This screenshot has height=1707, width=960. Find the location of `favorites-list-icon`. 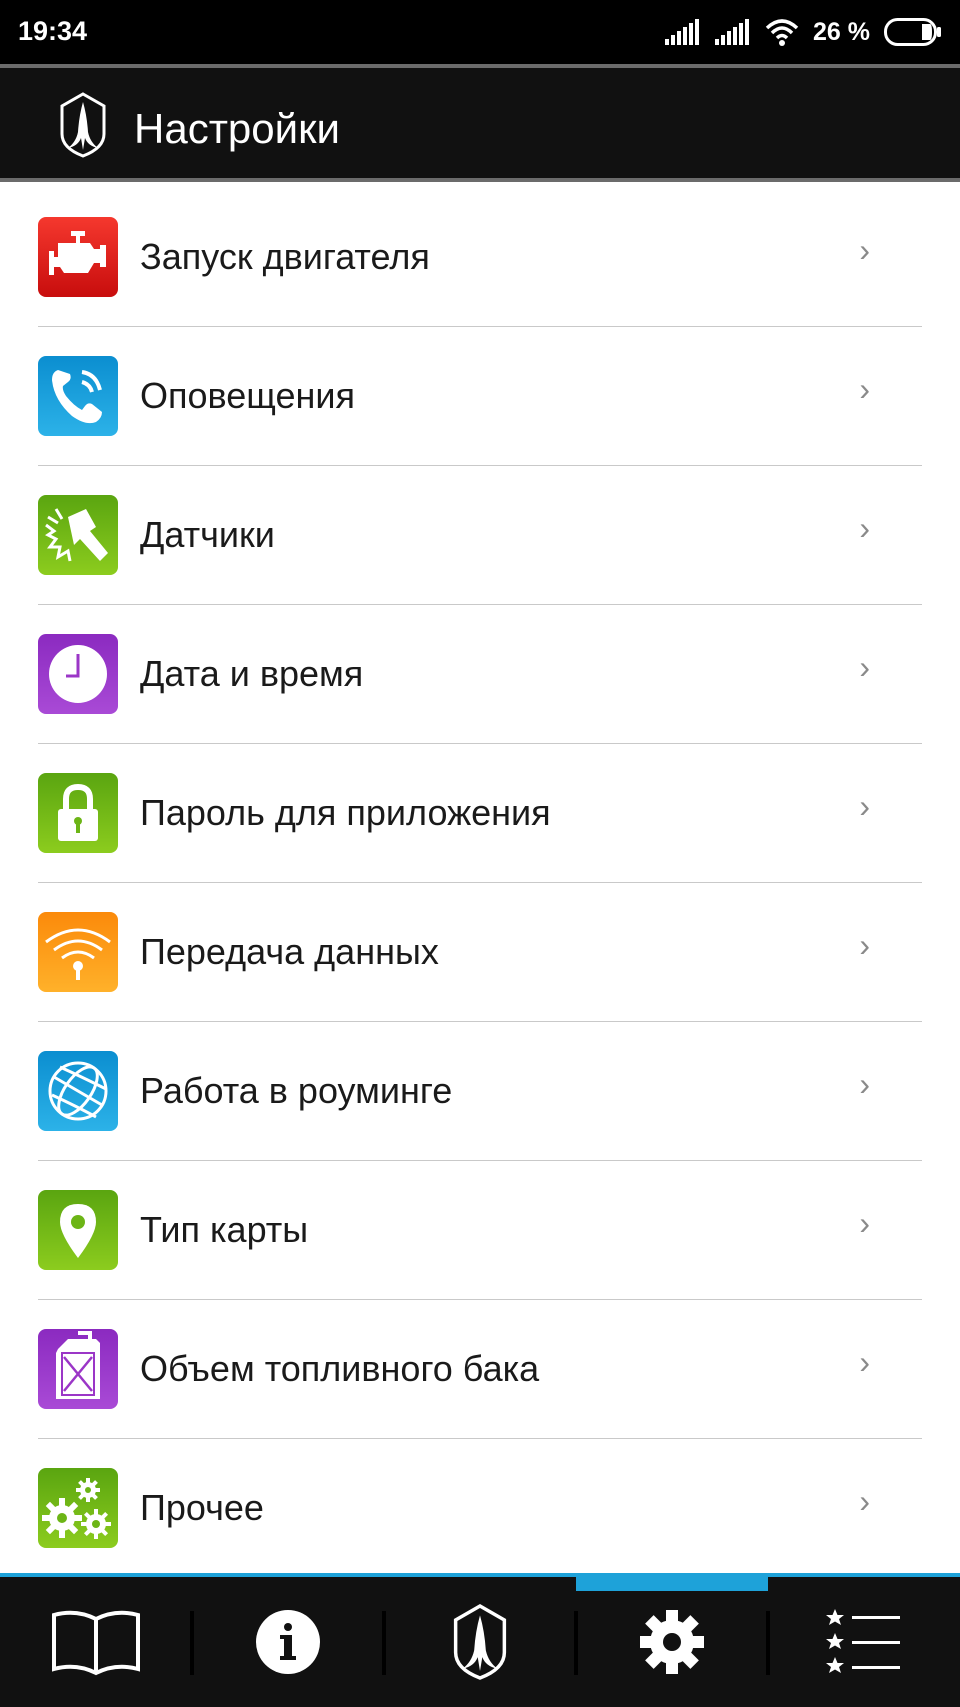

favorites-list-icon is located at coordinates (863, 1641).